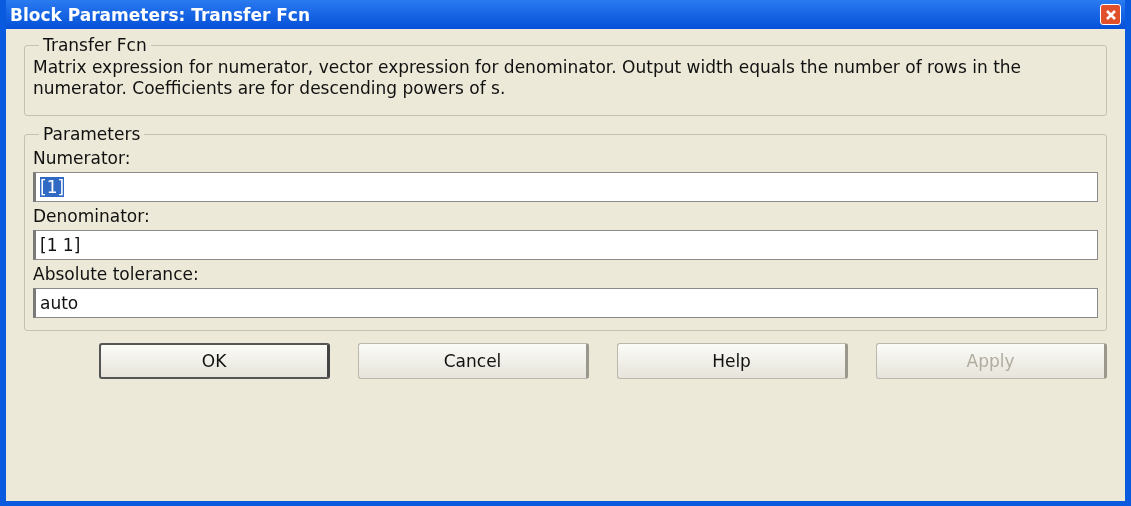 The image size is (1131, 506). Describe the element at coordinates (160, 14) in the screenshot. I see `window-title: Block Parameters: Transfer Fcn` at that location.